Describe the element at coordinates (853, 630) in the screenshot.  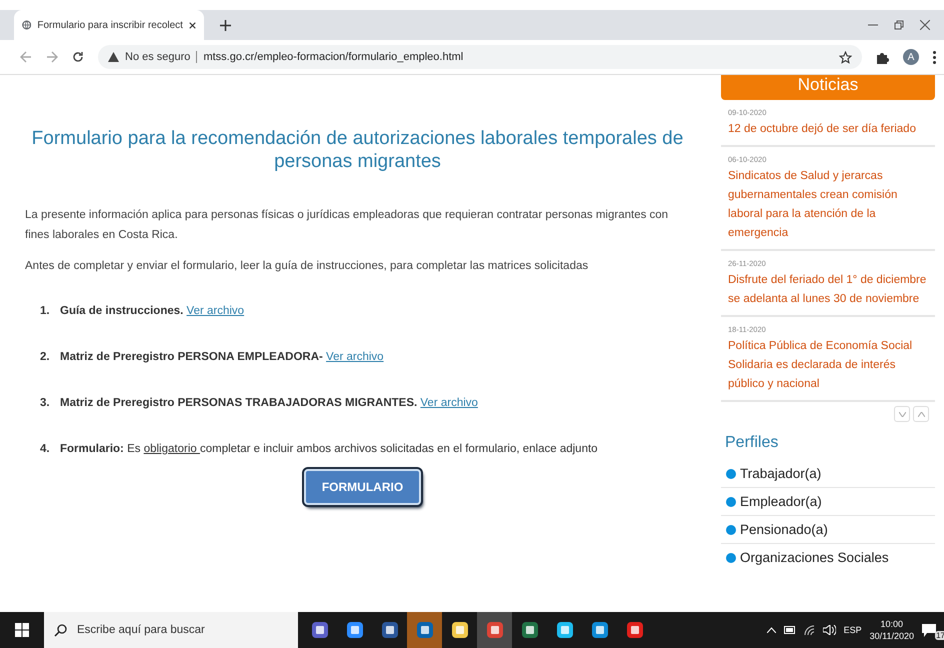
I see `language-indicator: ESP` at that location.